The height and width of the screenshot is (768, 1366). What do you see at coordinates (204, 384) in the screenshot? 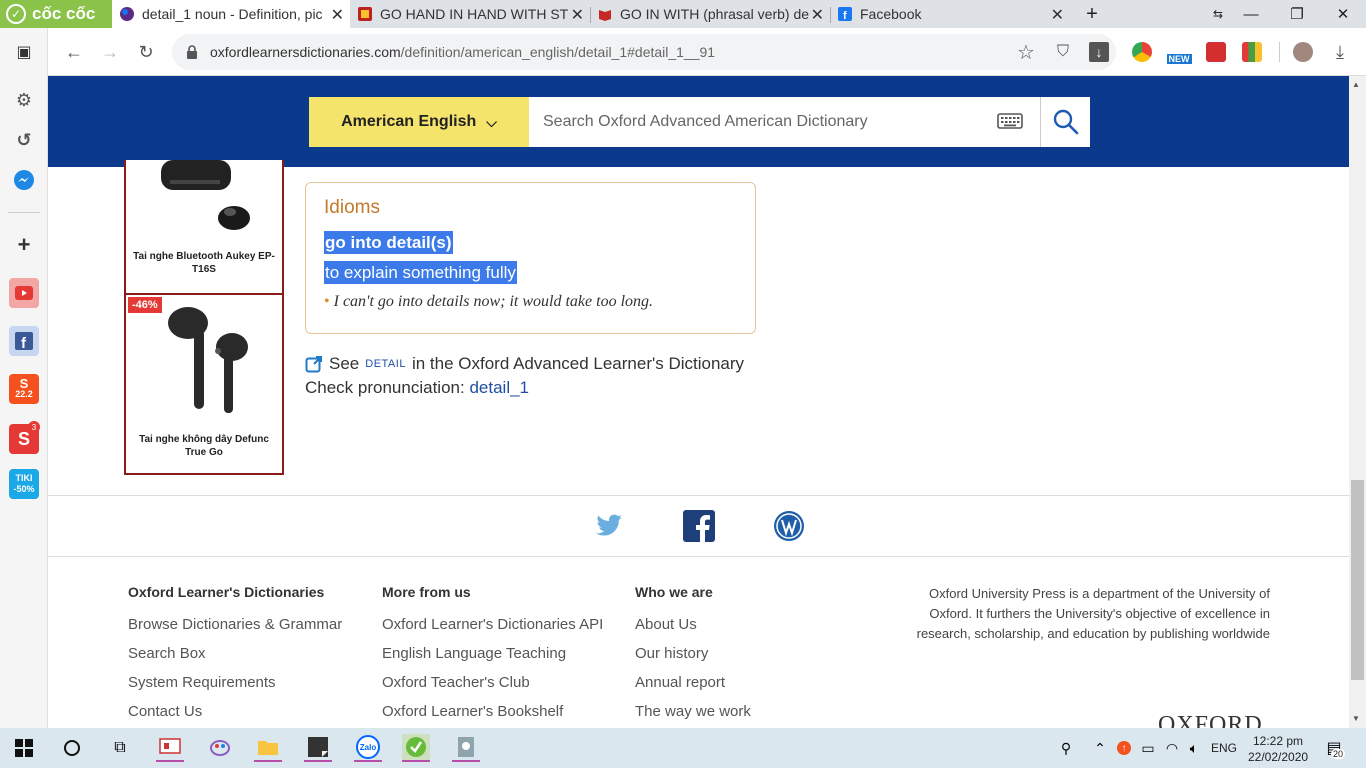
I see `ad-card: -46% Tai nghe không dây Defunc True Go` at bounding box center [204, 384].